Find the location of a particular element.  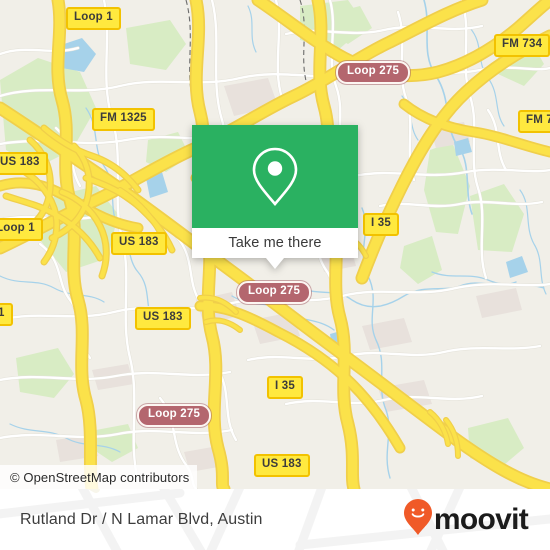

footer-bar: Rutland Dr / N Lamar Blvd, Austin moovit is located at coordinates (275, 519).